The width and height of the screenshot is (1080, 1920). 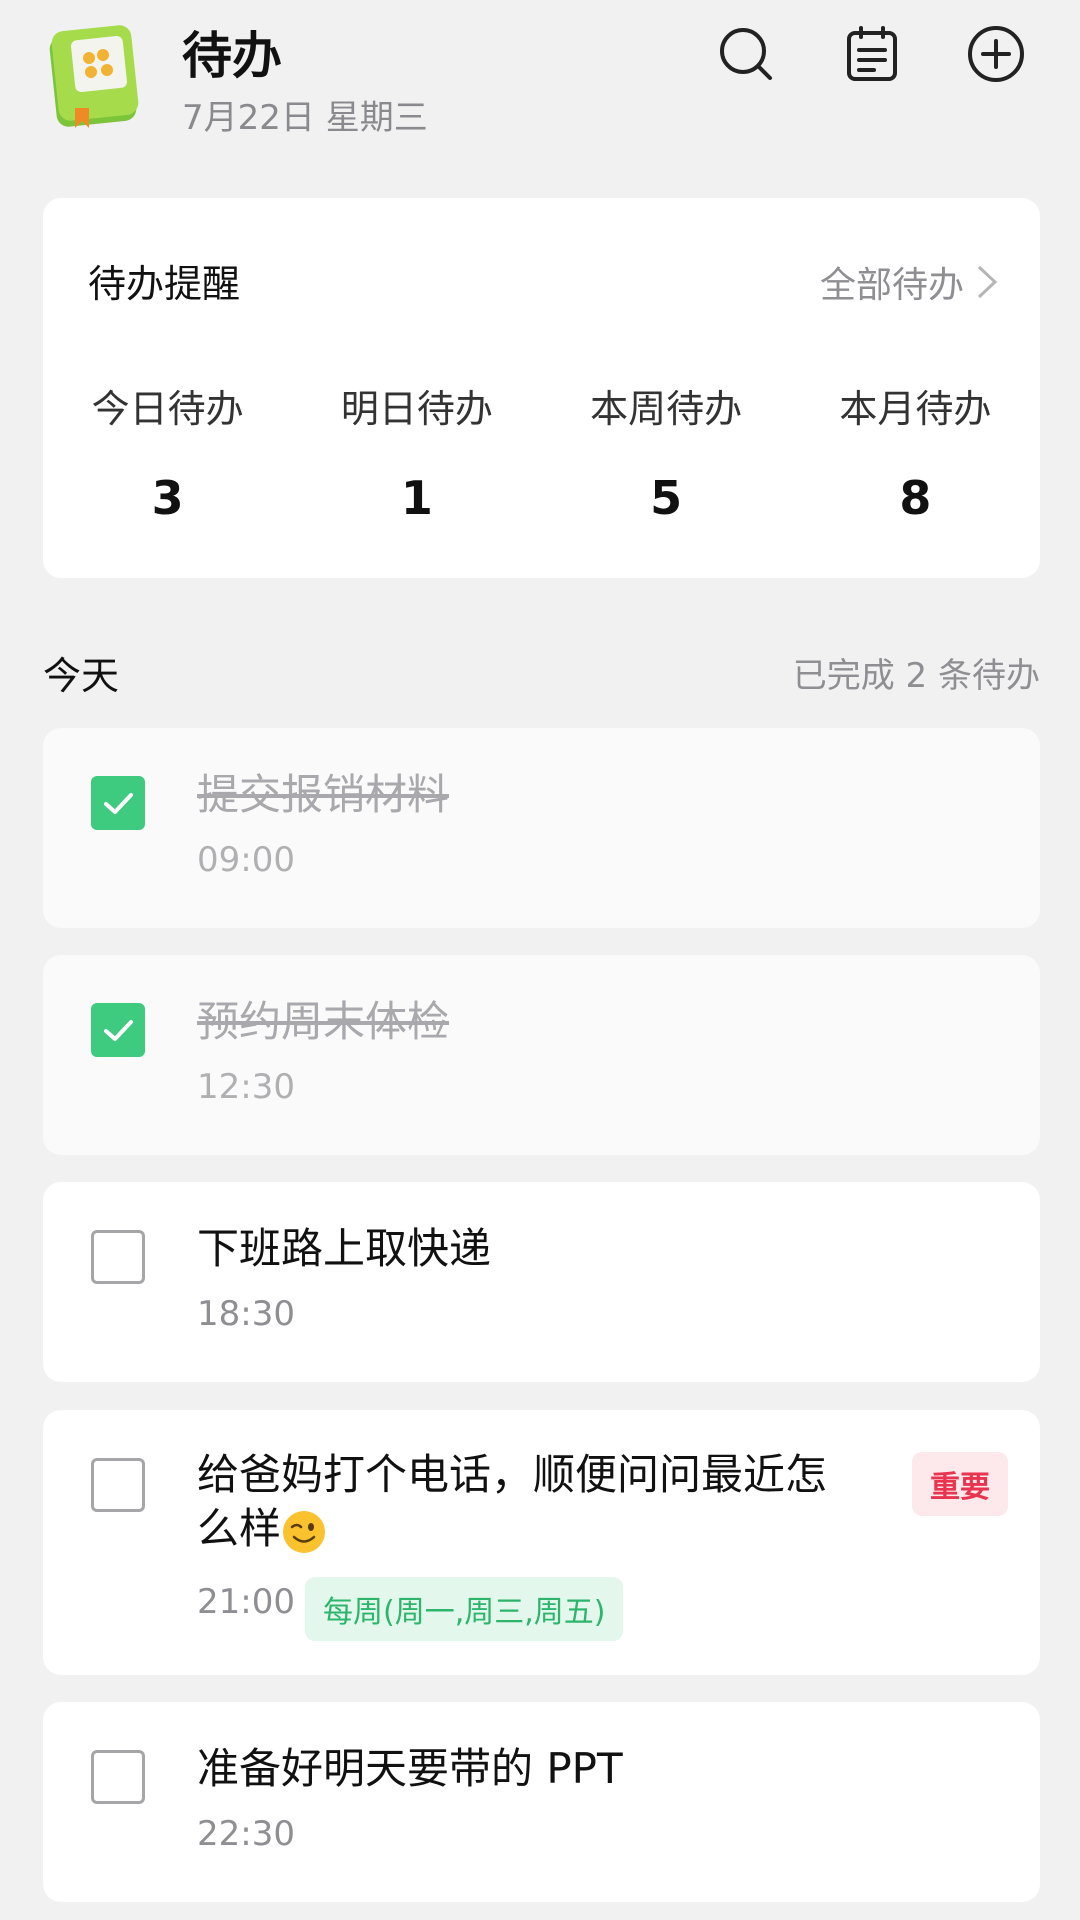 I want to click on task-title: 预约周末体检, so click(x=323, y=1021).